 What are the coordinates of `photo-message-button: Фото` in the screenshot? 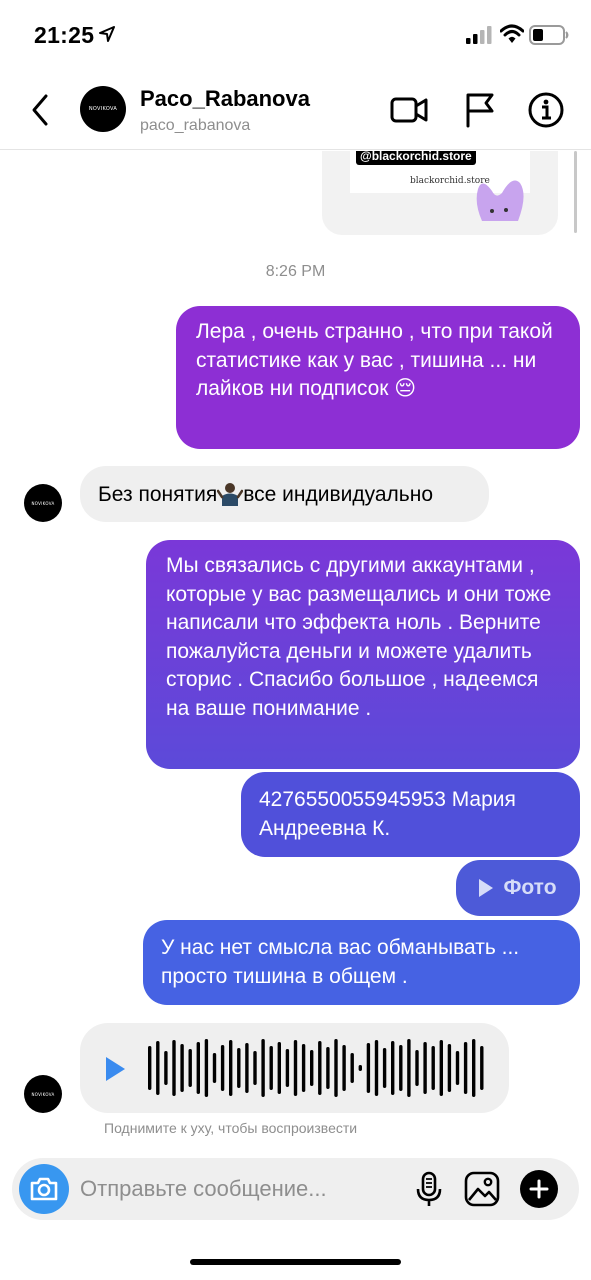 It's located at (518, 888).